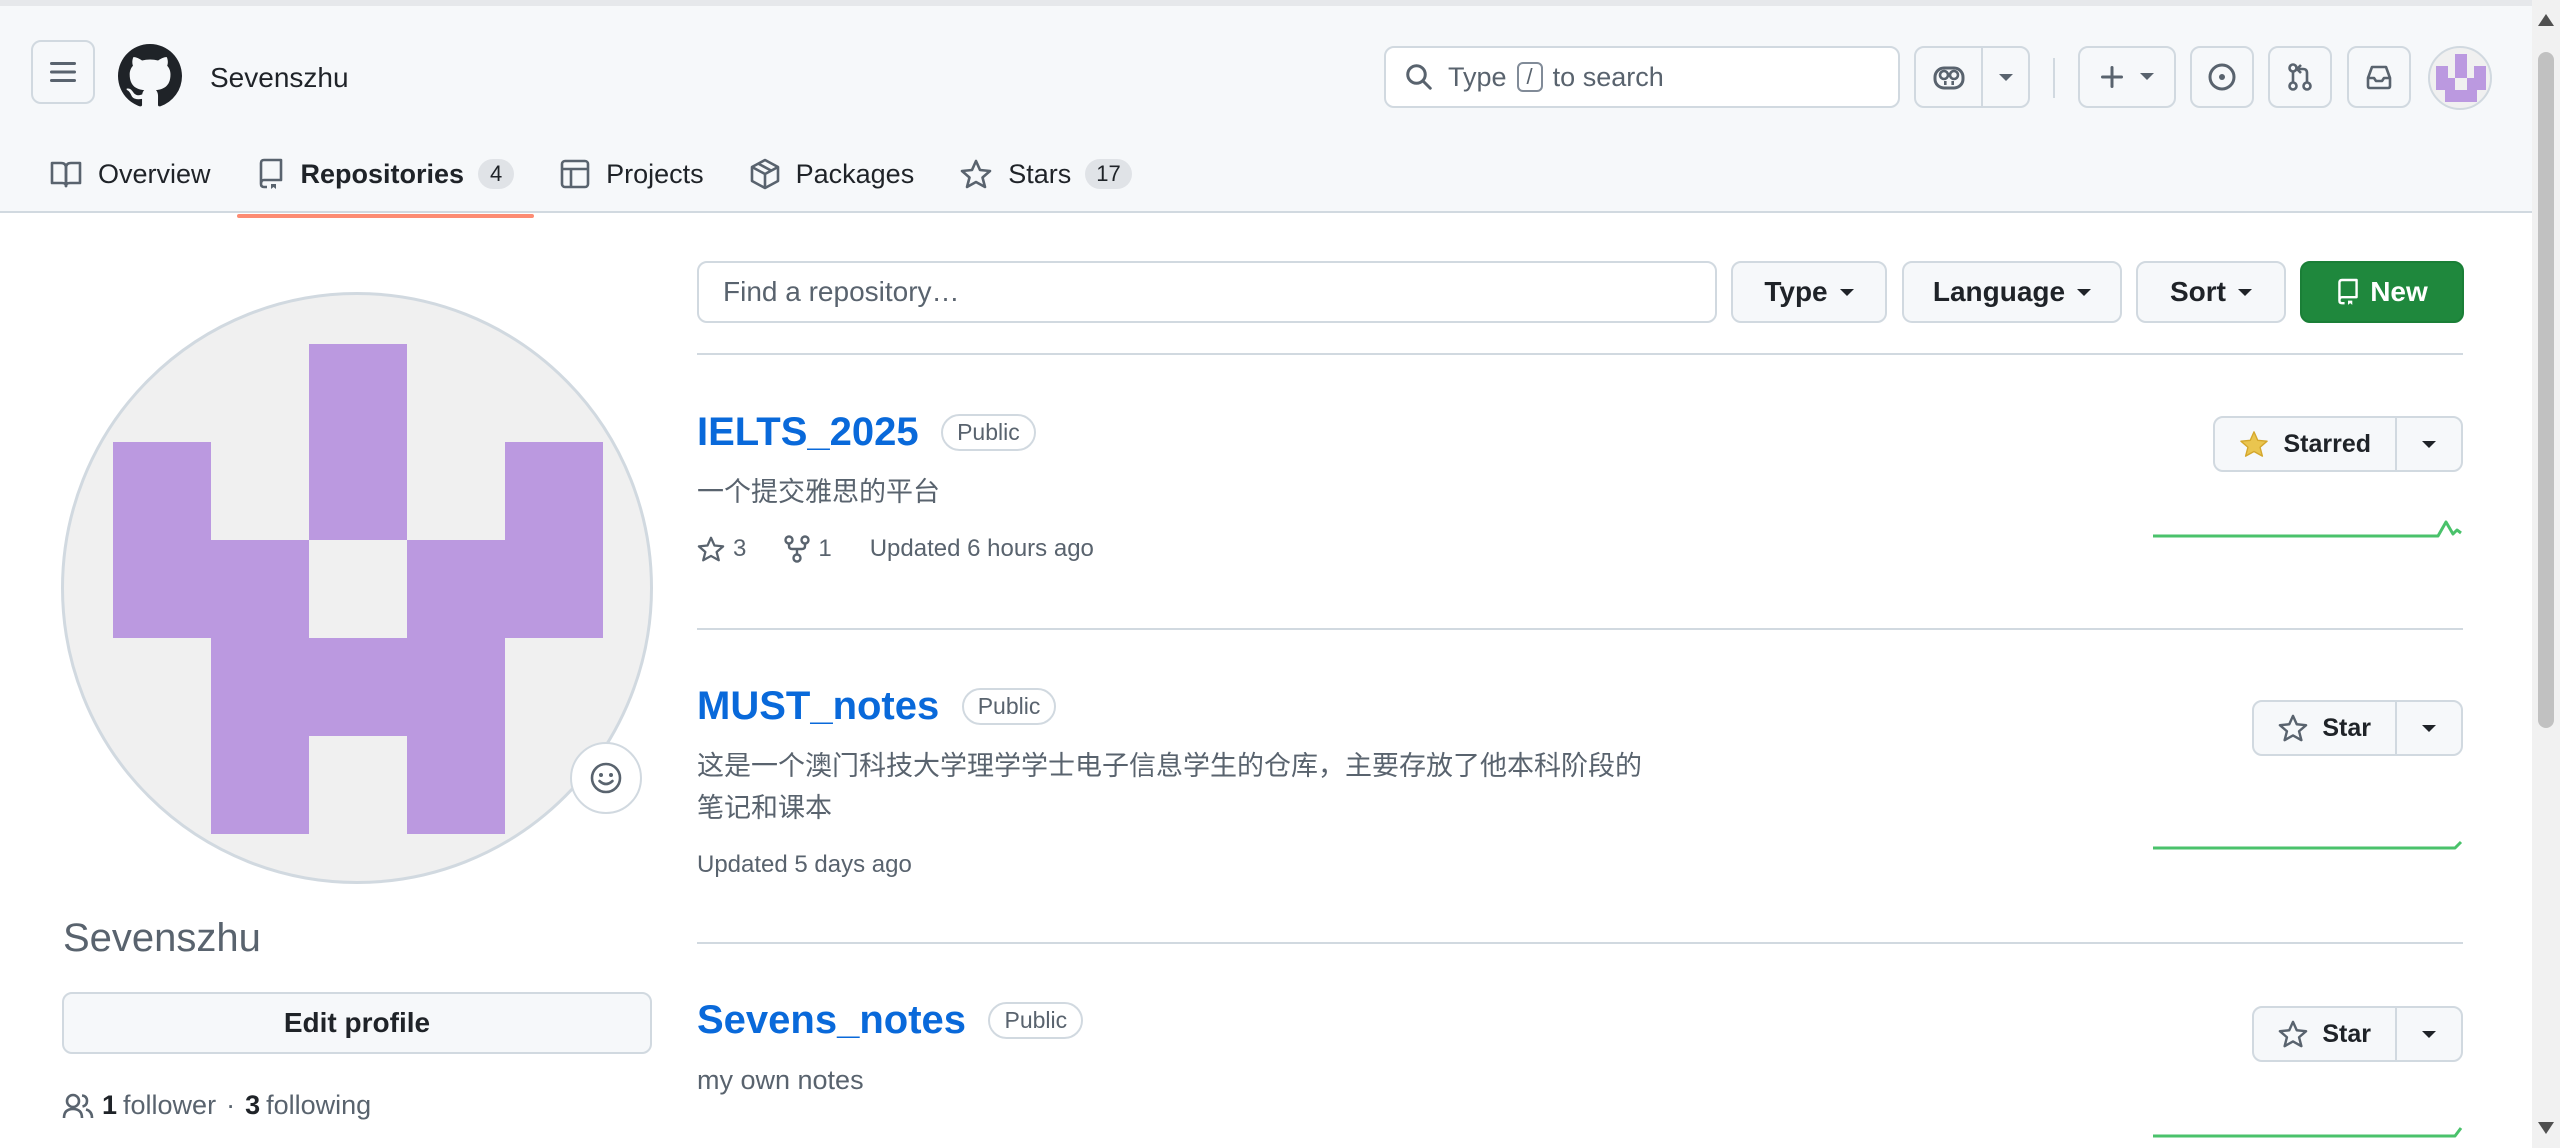  Describe the element at coordinates (252, 1105) in the screenshot. I see `following-count: 3` at that location.